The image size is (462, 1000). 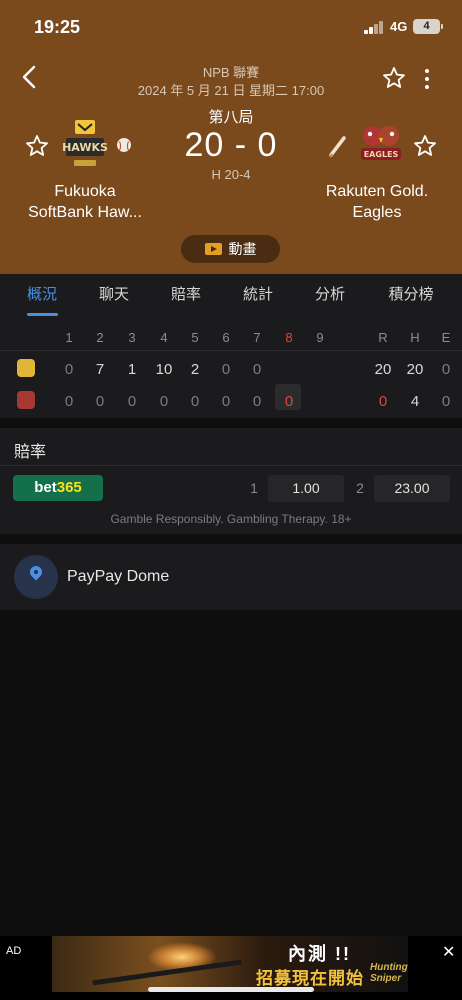 I want to click on ad-brand-logo: Hunting Sniper, so click(x=389, y=973).